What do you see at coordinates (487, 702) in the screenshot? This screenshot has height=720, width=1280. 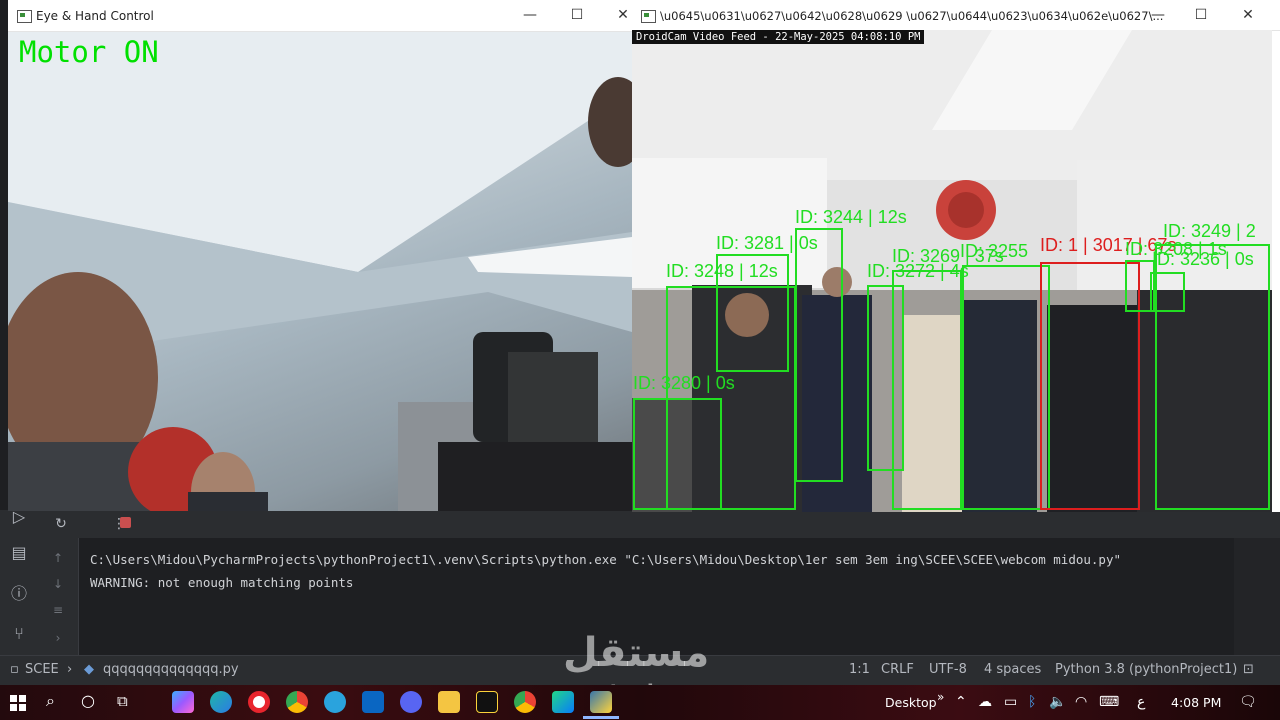 I see `jetbrains-icon` at bounding box center [487, 702].